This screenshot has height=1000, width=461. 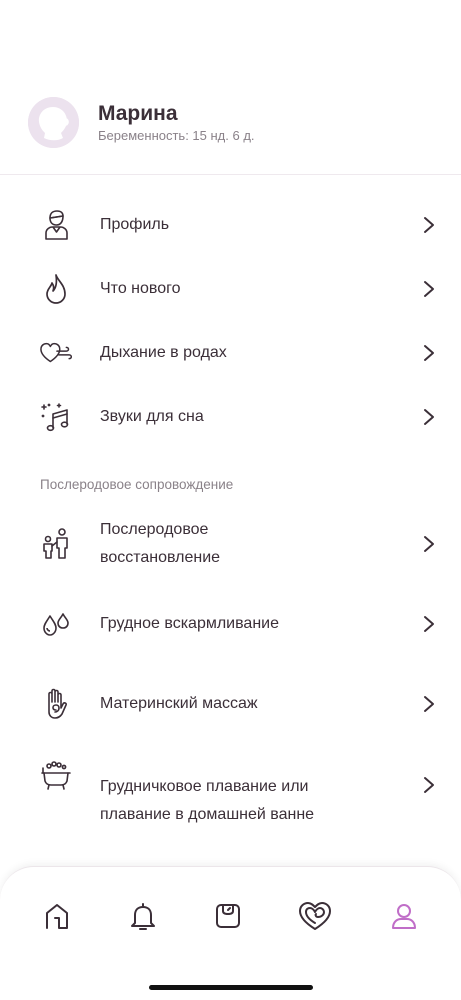 What do you see at coordinates (230, 289) in the screenshot?
I see `menu-item-whats-new: Что нового` at bounding box center [230, 289].